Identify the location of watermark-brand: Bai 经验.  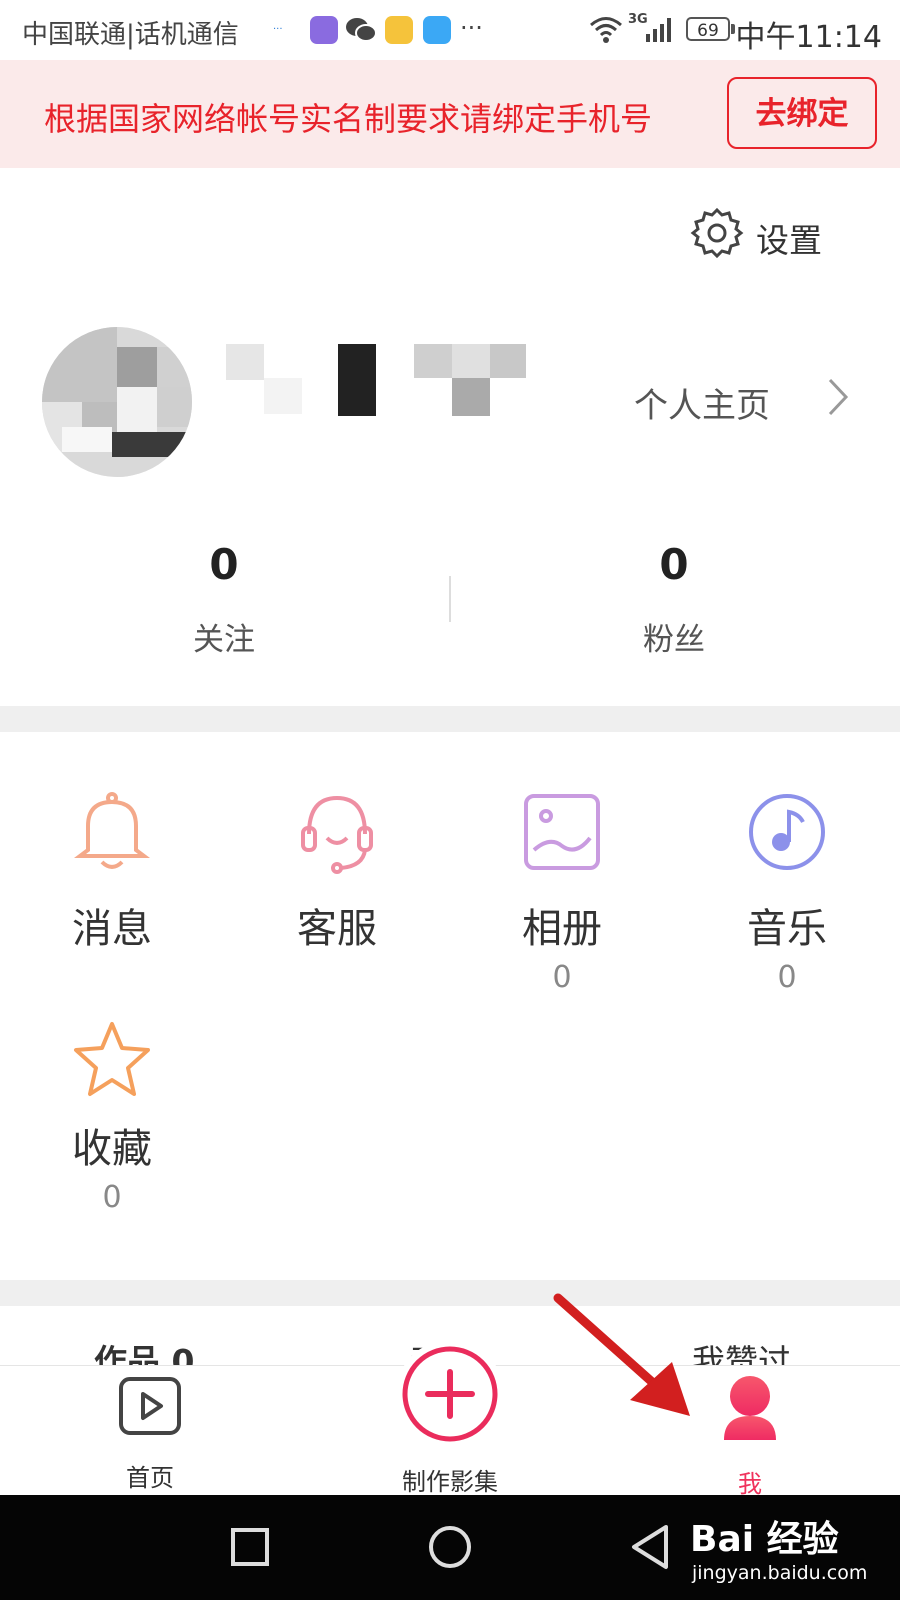
(764, 1539).